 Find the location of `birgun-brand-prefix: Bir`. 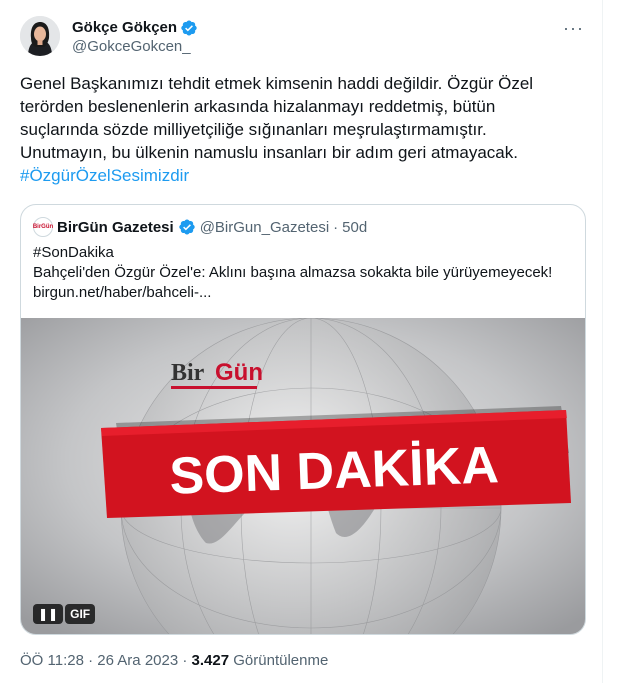

birgun-brand-prefix: Bir is located at coordinates (188, 373).